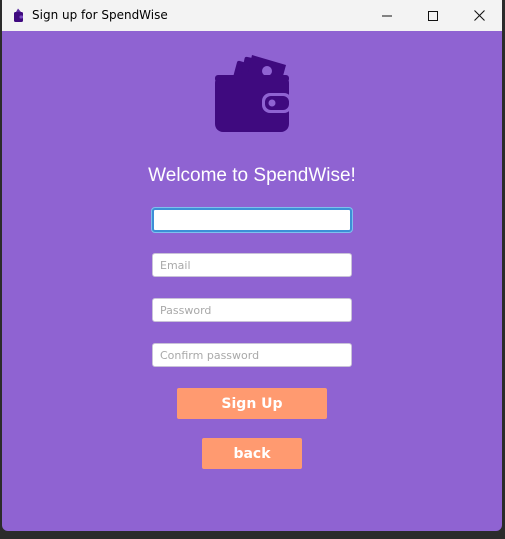  I want to click on maximize-button, so click(433, 15).